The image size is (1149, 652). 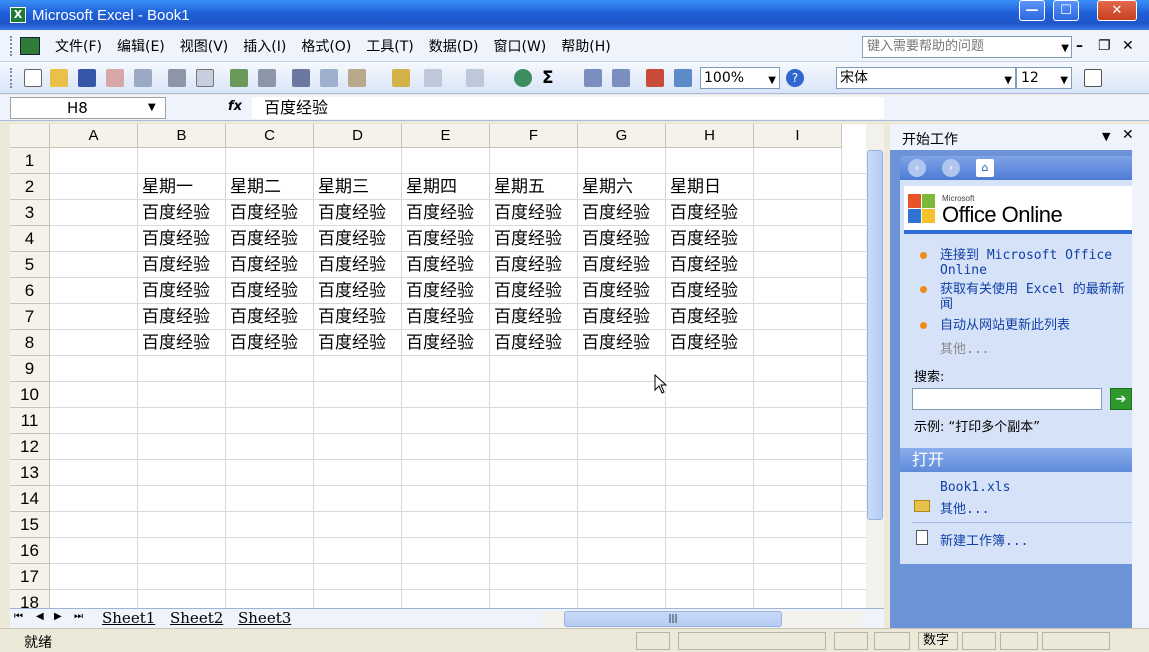 What do you see at coordinates (1019, 208) in the screenshot?
I see `office-online-logo: Microsoft Office Online` at bounding box center [1019, 208].